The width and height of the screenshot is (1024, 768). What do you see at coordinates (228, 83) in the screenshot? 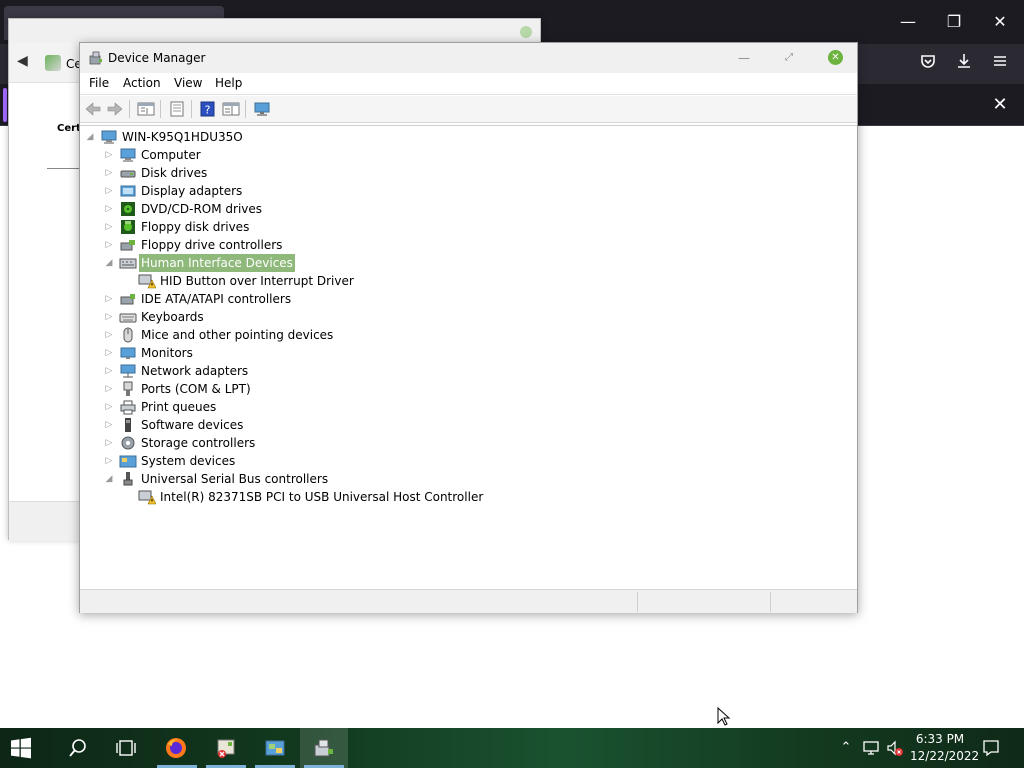
I see `menu-help: Help` at bounding box center [228, 83].